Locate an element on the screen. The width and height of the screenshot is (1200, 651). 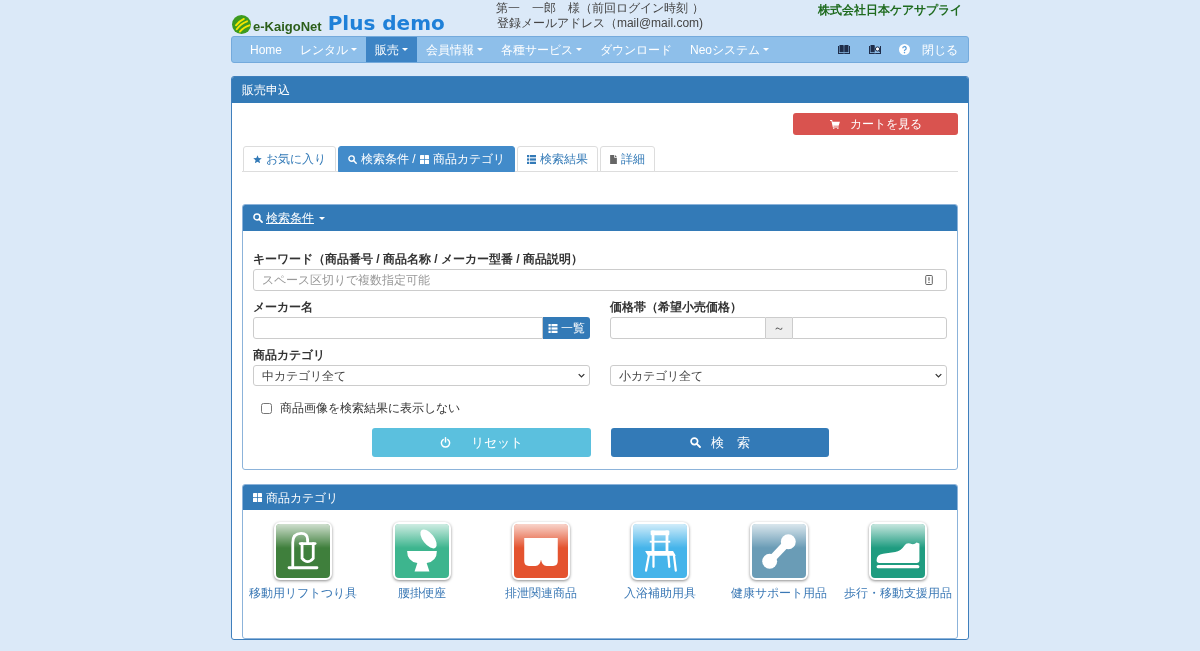
tab: 検索条件 / 商品カテゴリ is located at coordinates (426, 159).